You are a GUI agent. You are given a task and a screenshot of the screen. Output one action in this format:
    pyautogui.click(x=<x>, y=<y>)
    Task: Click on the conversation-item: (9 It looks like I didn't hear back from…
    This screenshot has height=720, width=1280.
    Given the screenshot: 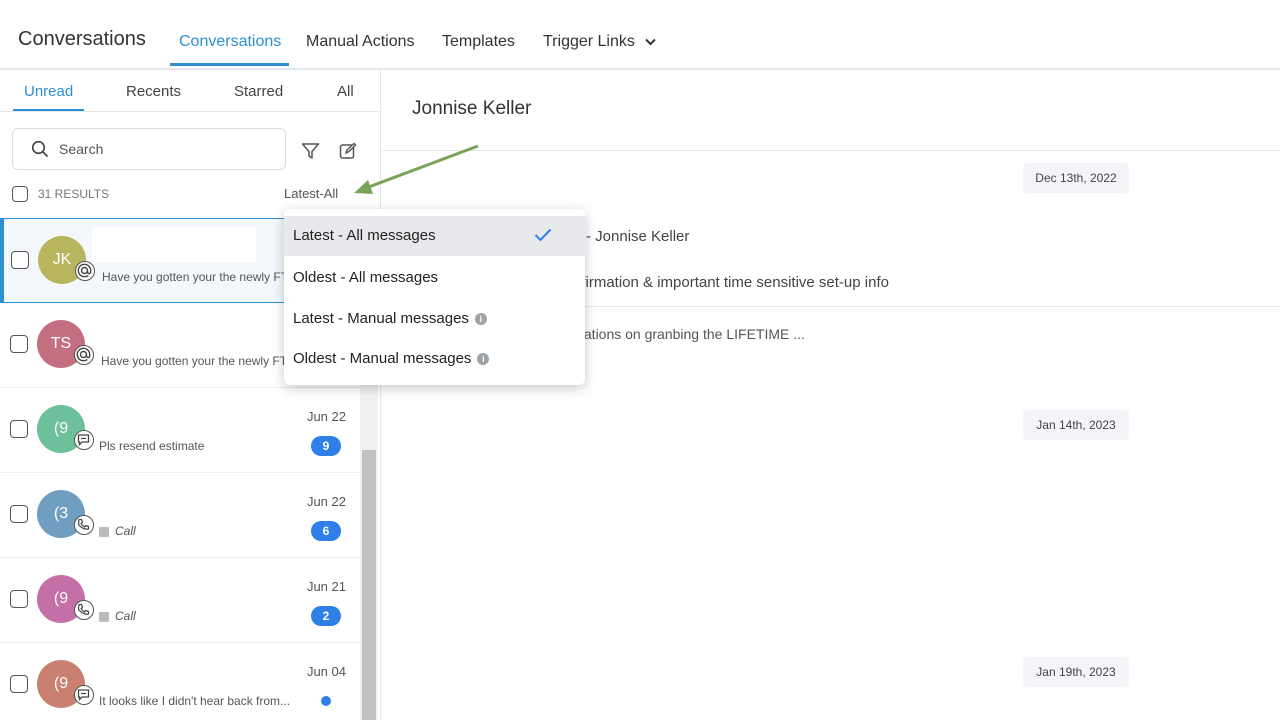 What is the action you would take?
    pyautogui.click(x=180, y=681)
    